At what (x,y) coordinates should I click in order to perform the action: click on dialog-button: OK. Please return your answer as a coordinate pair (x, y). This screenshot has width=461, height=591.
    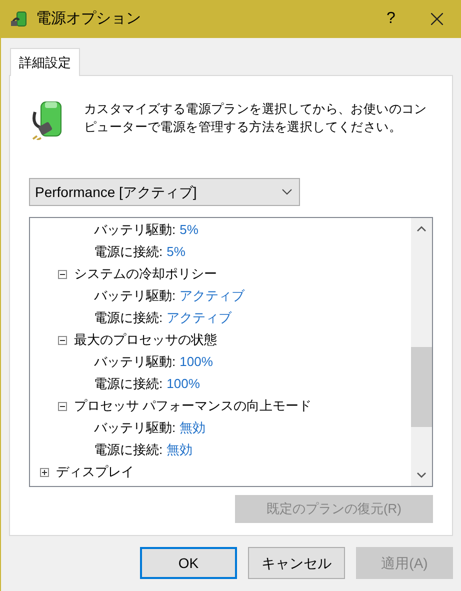
    Looking at the image, I should click on (188, 563).